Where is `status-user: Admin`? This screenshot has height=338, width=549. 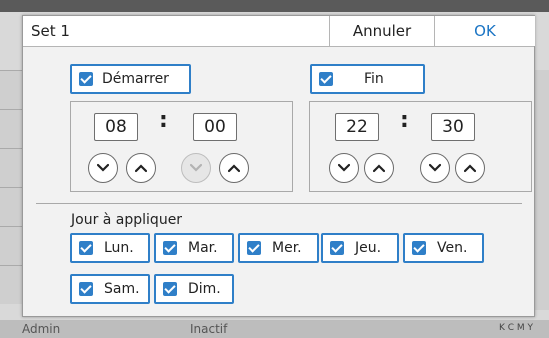 status-user: Admin is located at coordinates (41, 329).